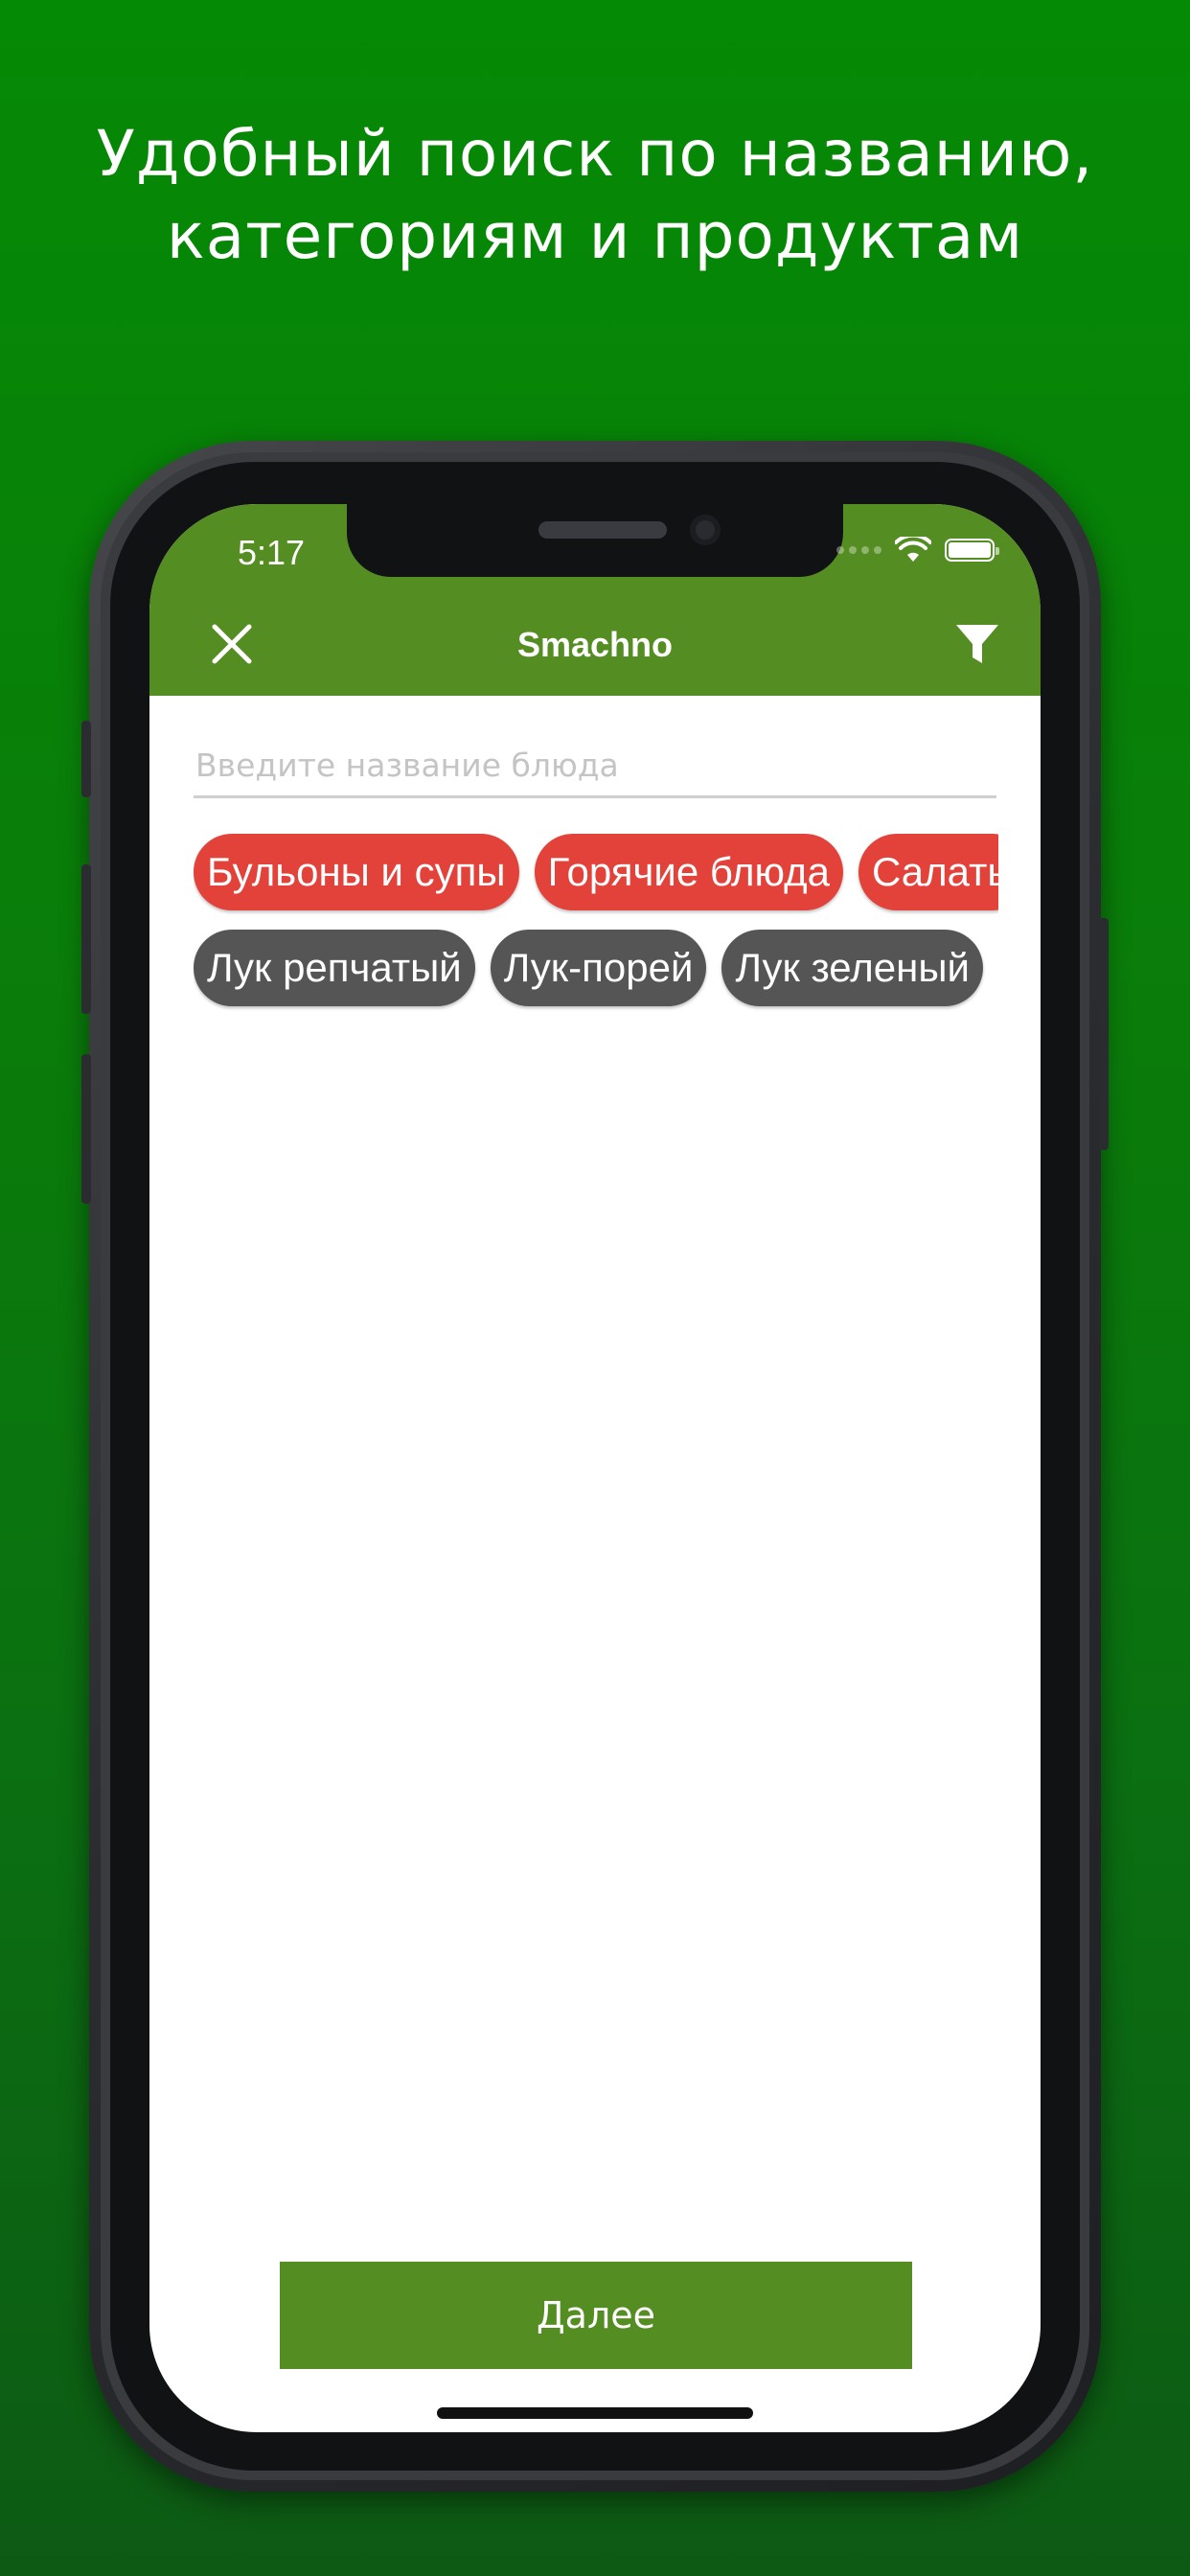 The width and height of the screenshot is (1190, 2576). I want to click on product-chip: Лук зеленый, so click(852, 968).